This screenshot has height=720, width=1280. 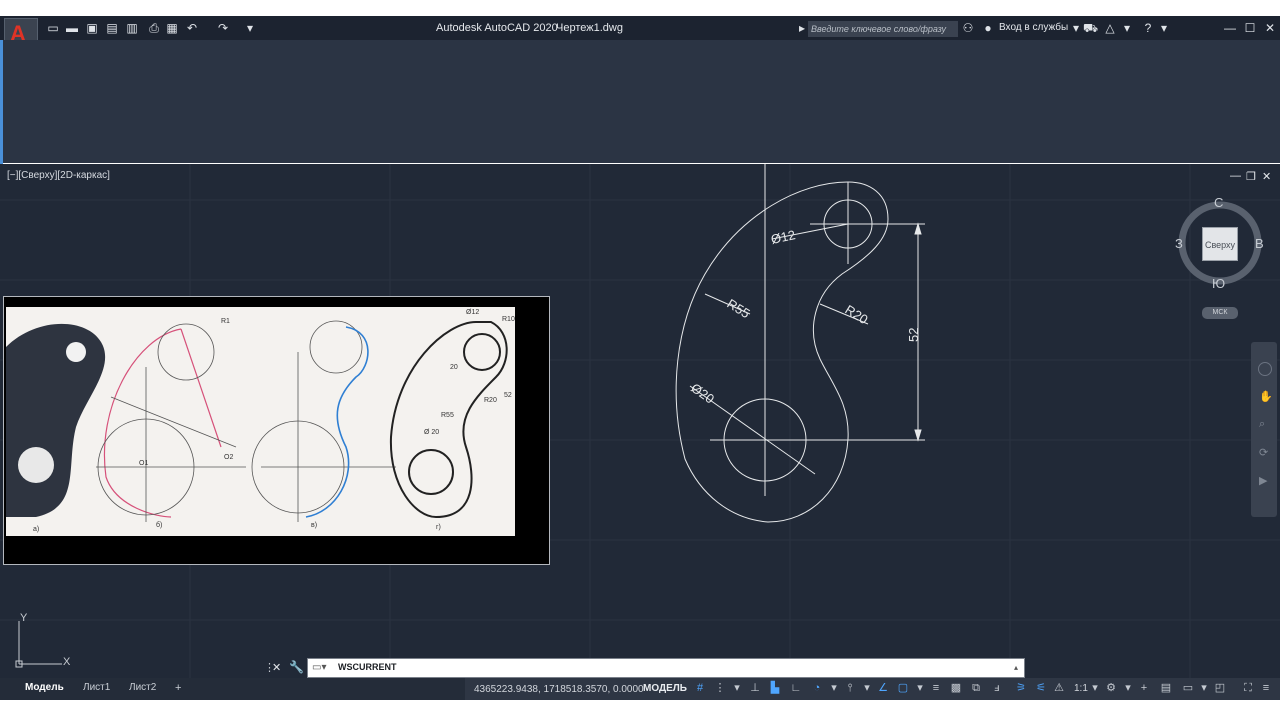 I want to click on command-input: WSCURRENT, so click(x=367, y=667).